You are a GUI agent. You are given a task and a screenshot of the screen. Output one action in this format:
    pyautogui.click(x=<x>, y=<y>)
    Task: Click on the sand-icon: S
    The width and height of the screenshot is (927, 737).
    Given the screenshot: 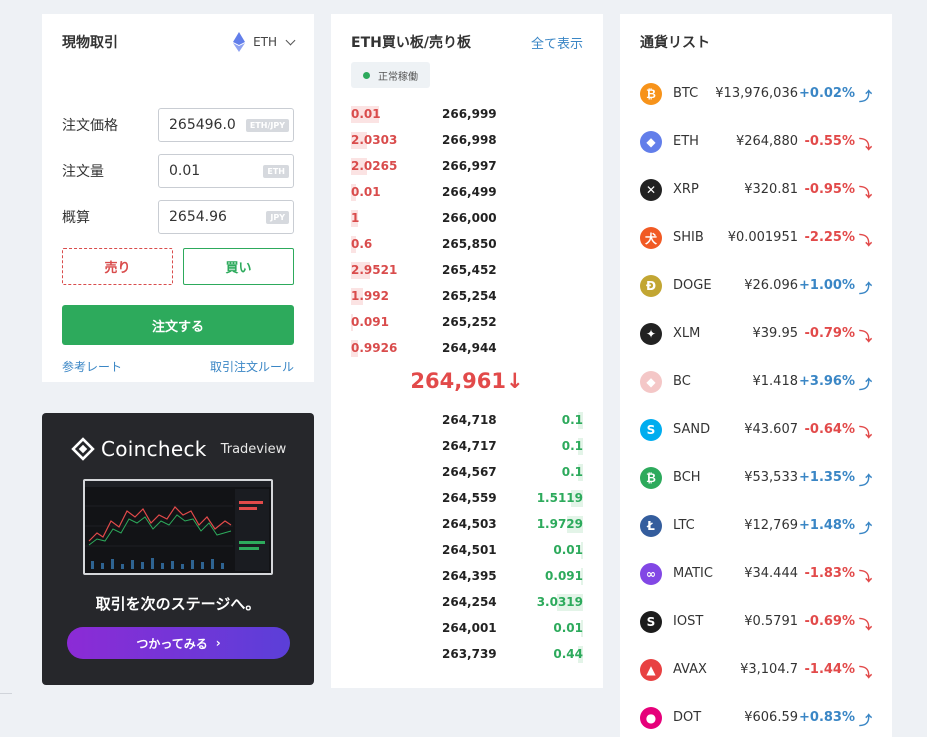 What is the action you would take?
    pyautogui.click(x=651, y=430)
    